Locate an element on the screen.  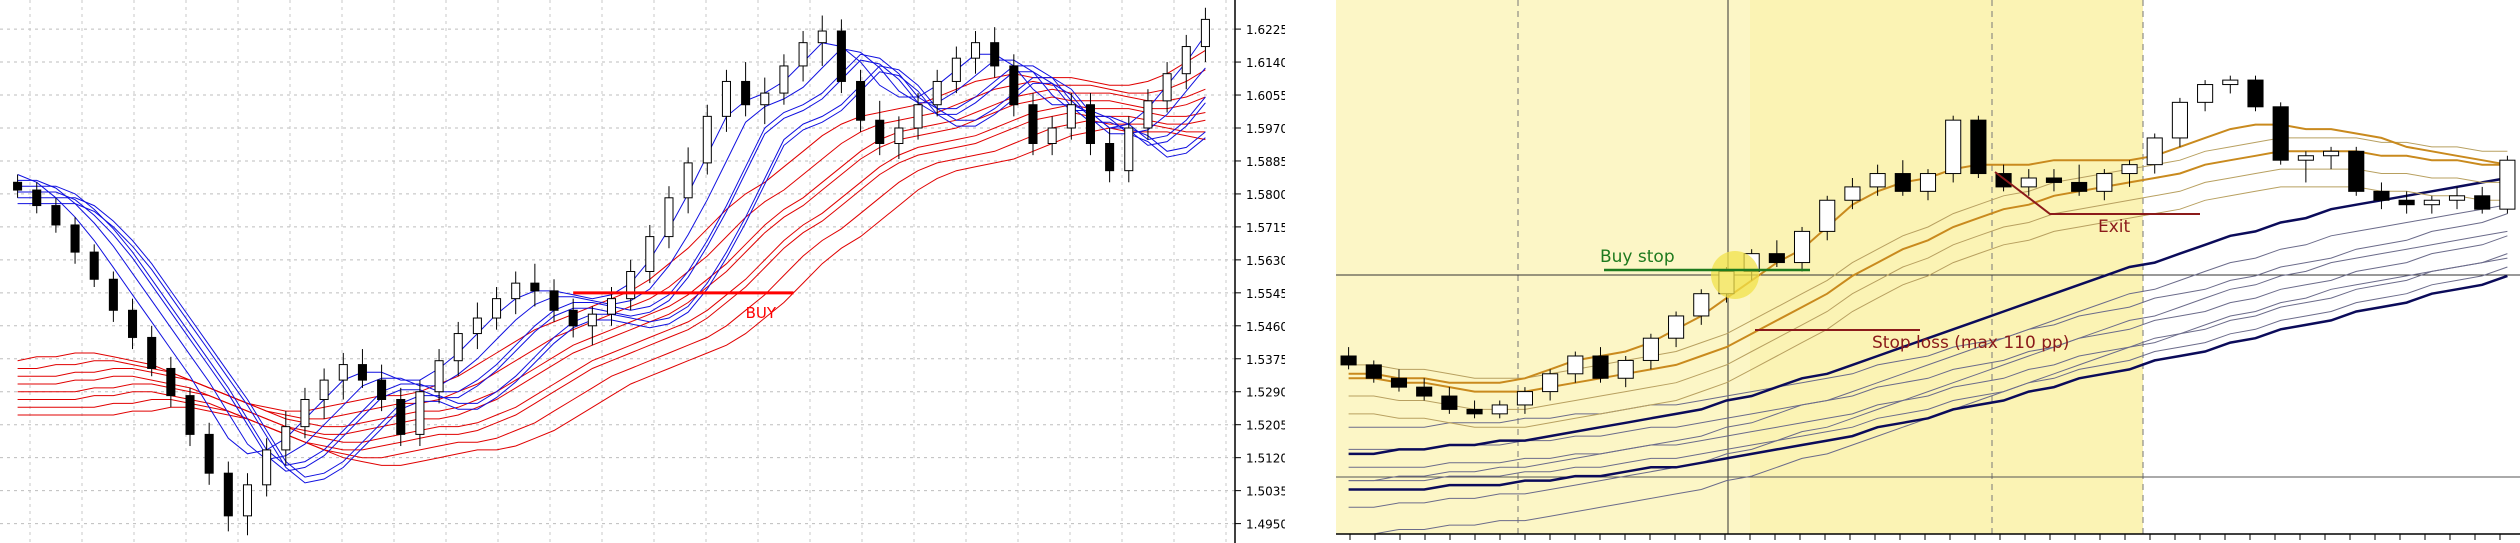
left-y-tick-label: 1.5545 is located at coordinates (1267, 294).